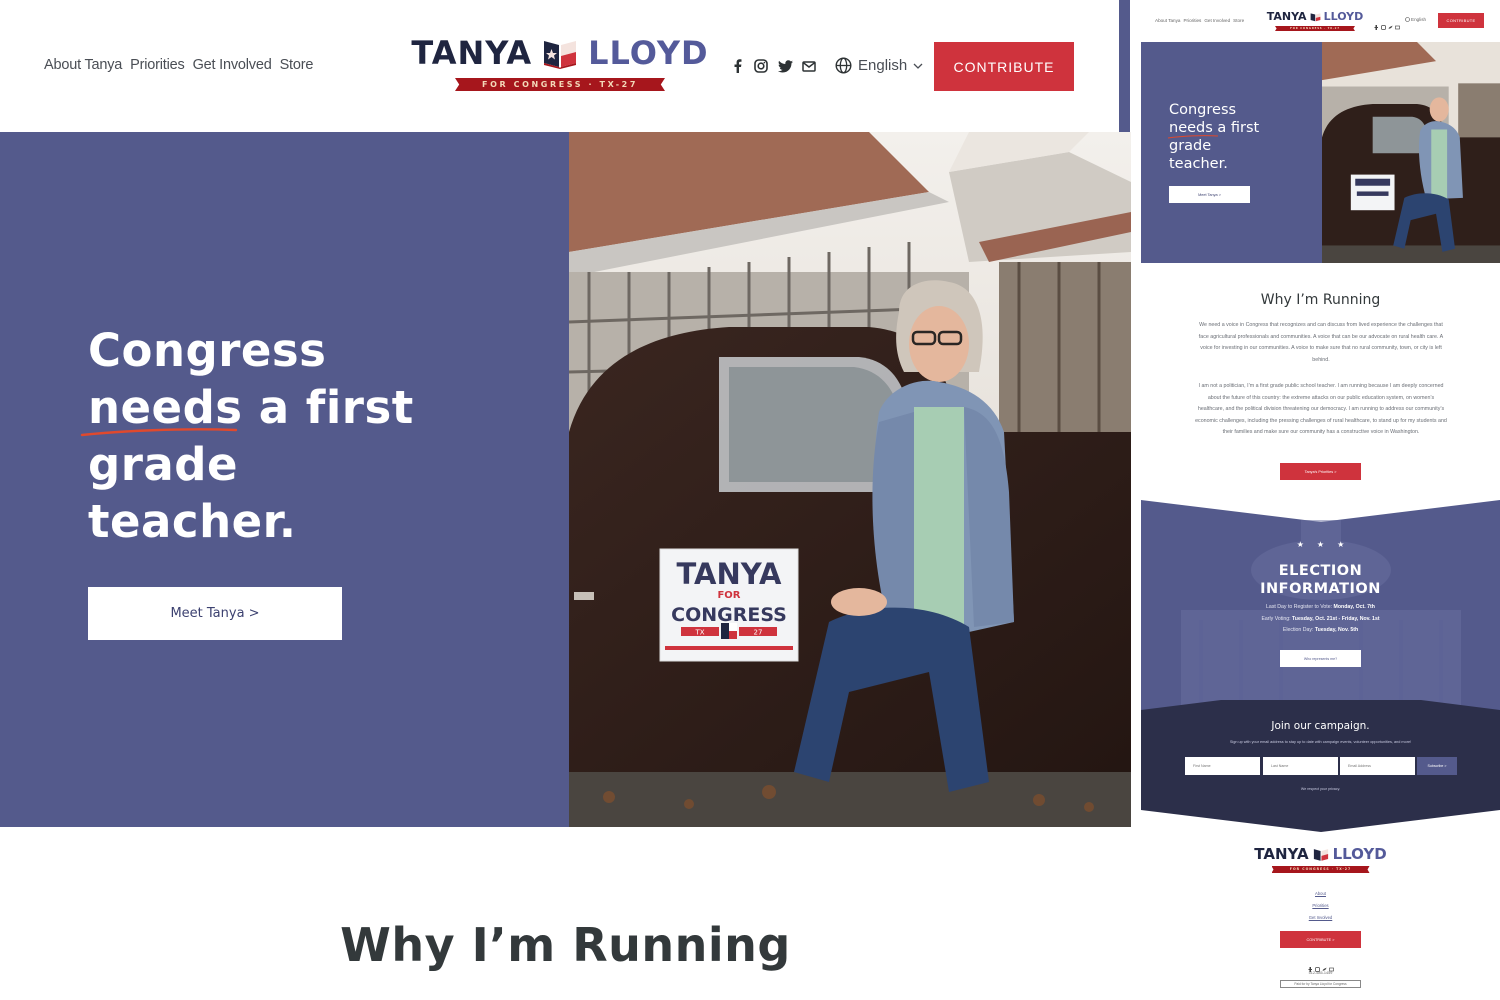 Image resolution: width=1500 pixels, height=1000 pixels. I want to click on paid-for-disclaimer: Paid for by Tanya Lloyd for Congress, so click(1320, 984).